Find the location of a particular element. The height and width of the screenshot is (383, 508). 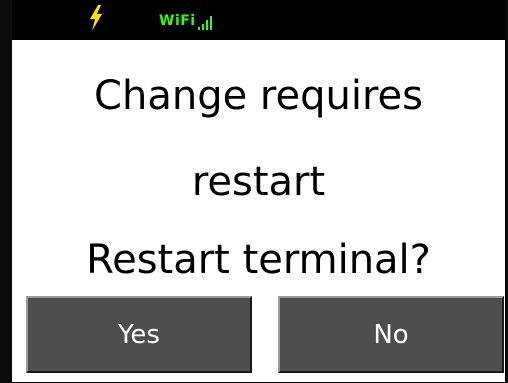

status-bar: WiFi is located at coordinates (258, 20).